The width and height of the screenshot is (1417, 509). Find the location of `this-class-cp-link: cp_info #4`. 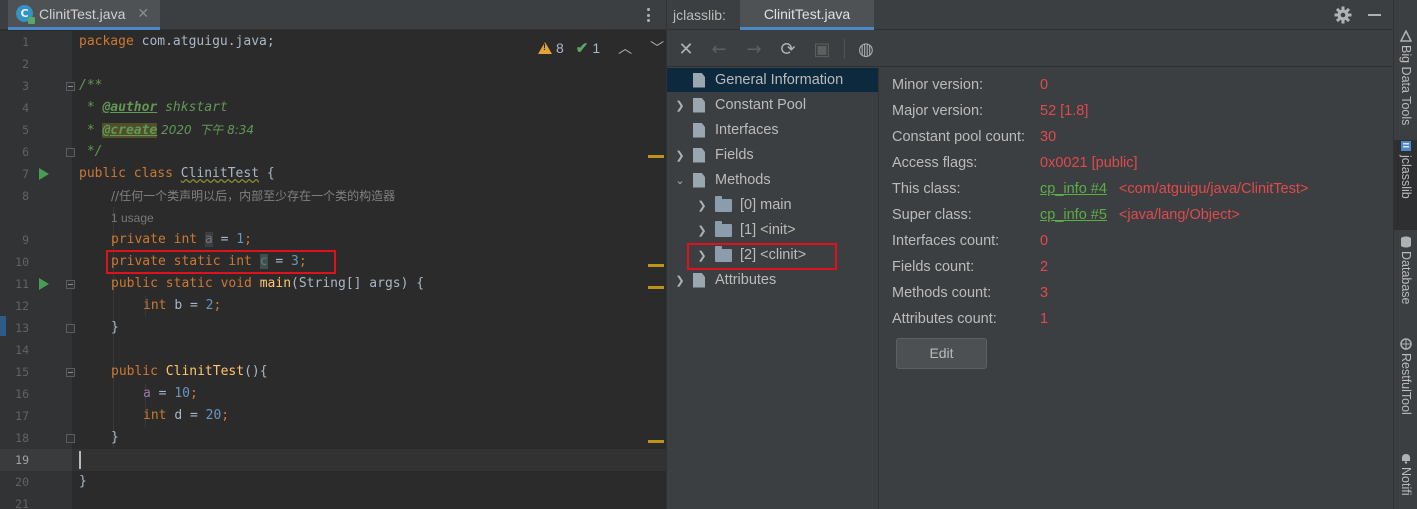

this-class-cp-link: cp_info #4 is located at coordinates (1073, 189).